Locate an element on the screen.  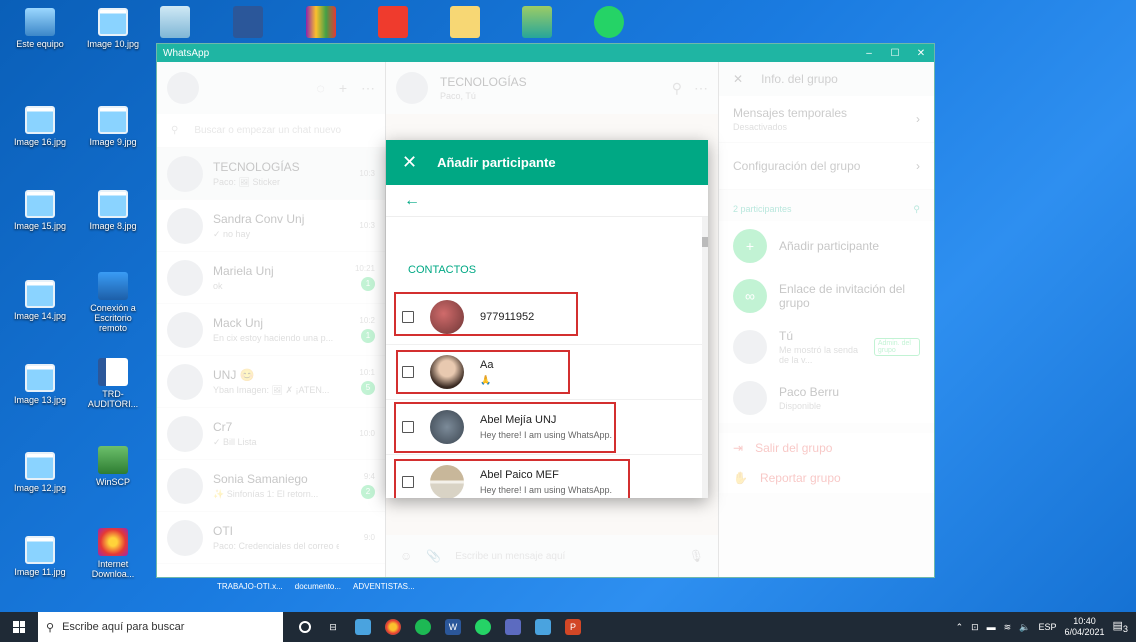
invite-link-item: ∞ Enlace de invitación del grupo is located at coordinates (826, 296).